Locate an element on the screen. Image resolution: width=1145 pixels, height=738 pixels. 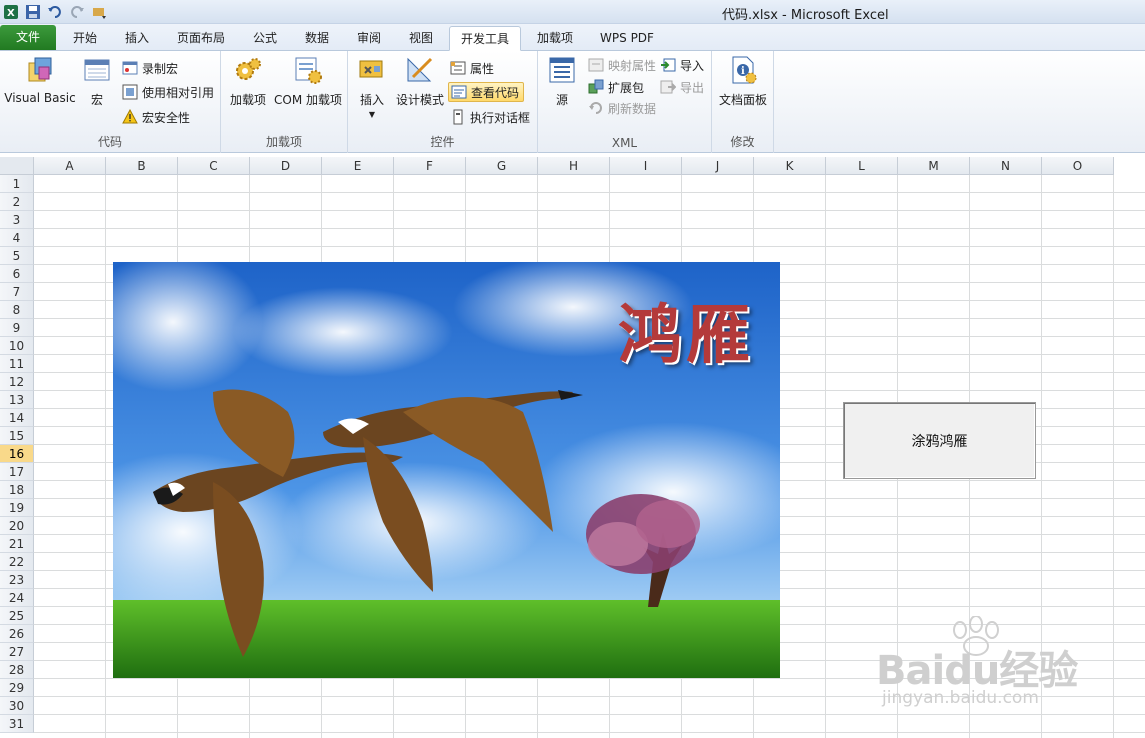
row-header: 9 is located at coordinates (17, 328).